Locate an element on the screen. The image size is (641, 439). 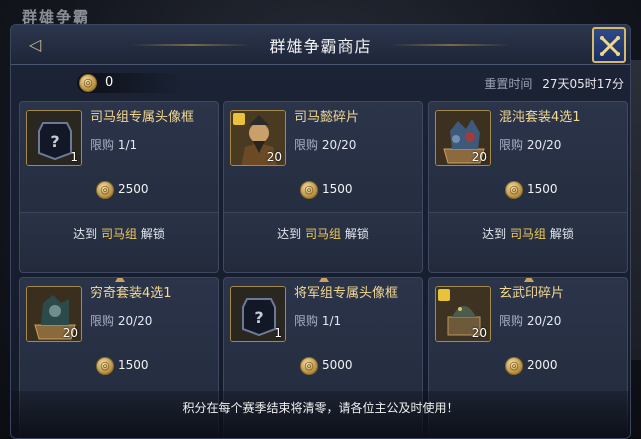
item-name: 混沌套装4选1 is located at coordinates (540, 117).